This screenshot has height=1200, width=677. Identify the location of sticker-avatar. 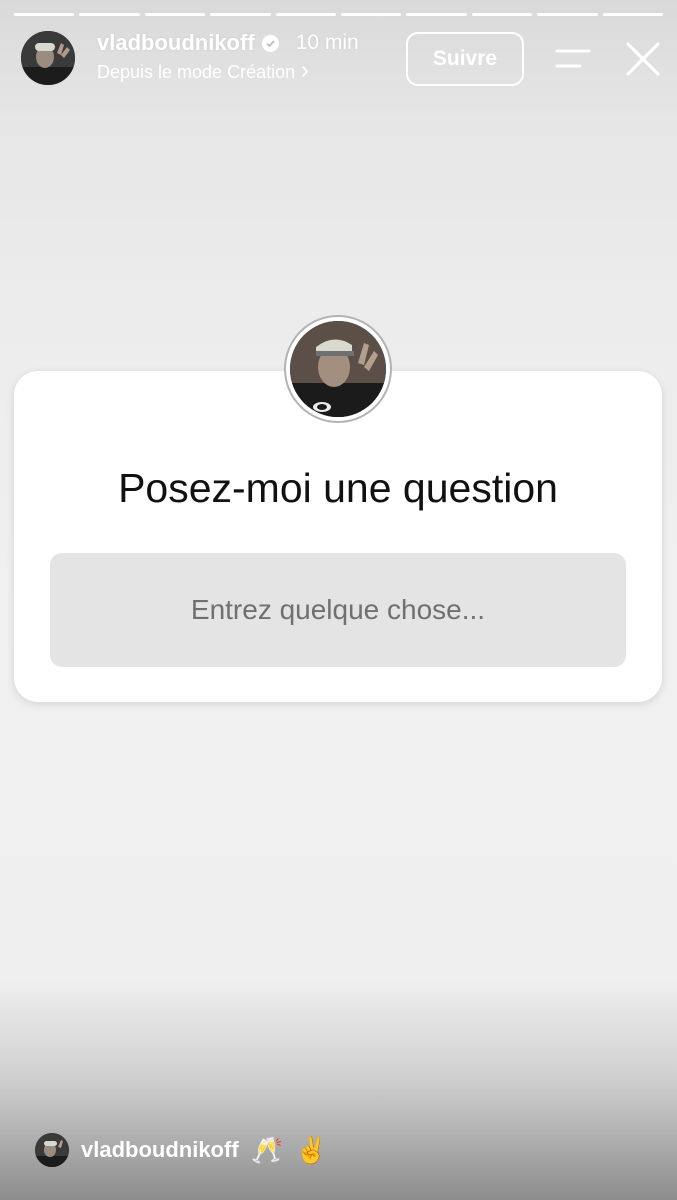
(338, 369).